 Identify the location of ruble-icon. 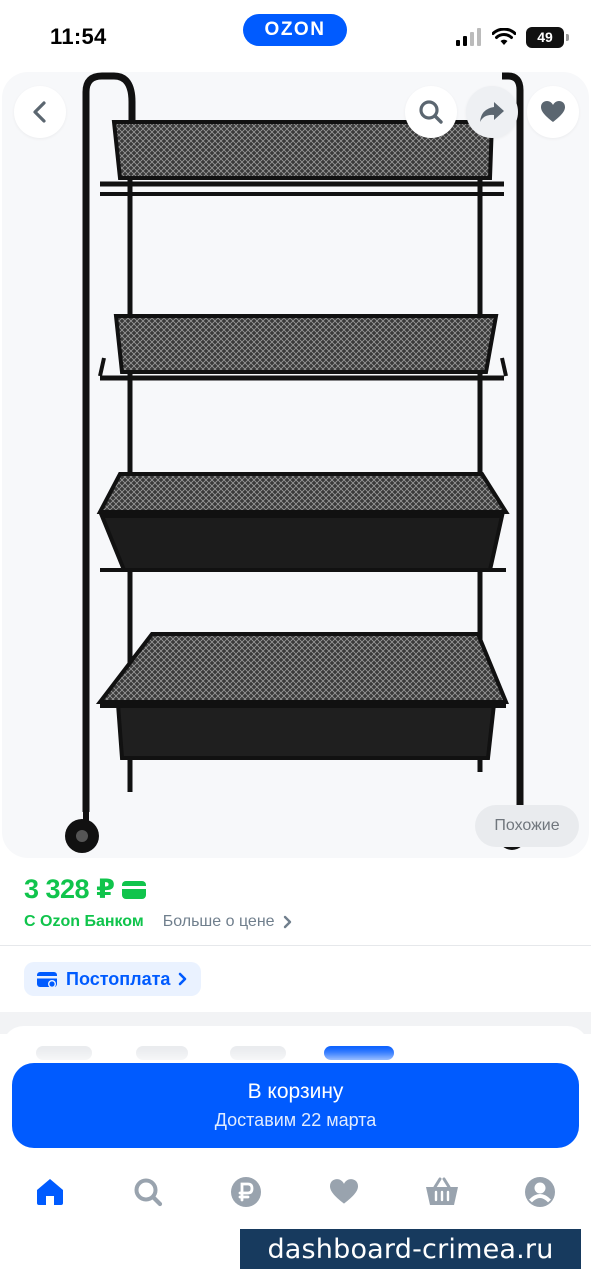
(246, 1192).